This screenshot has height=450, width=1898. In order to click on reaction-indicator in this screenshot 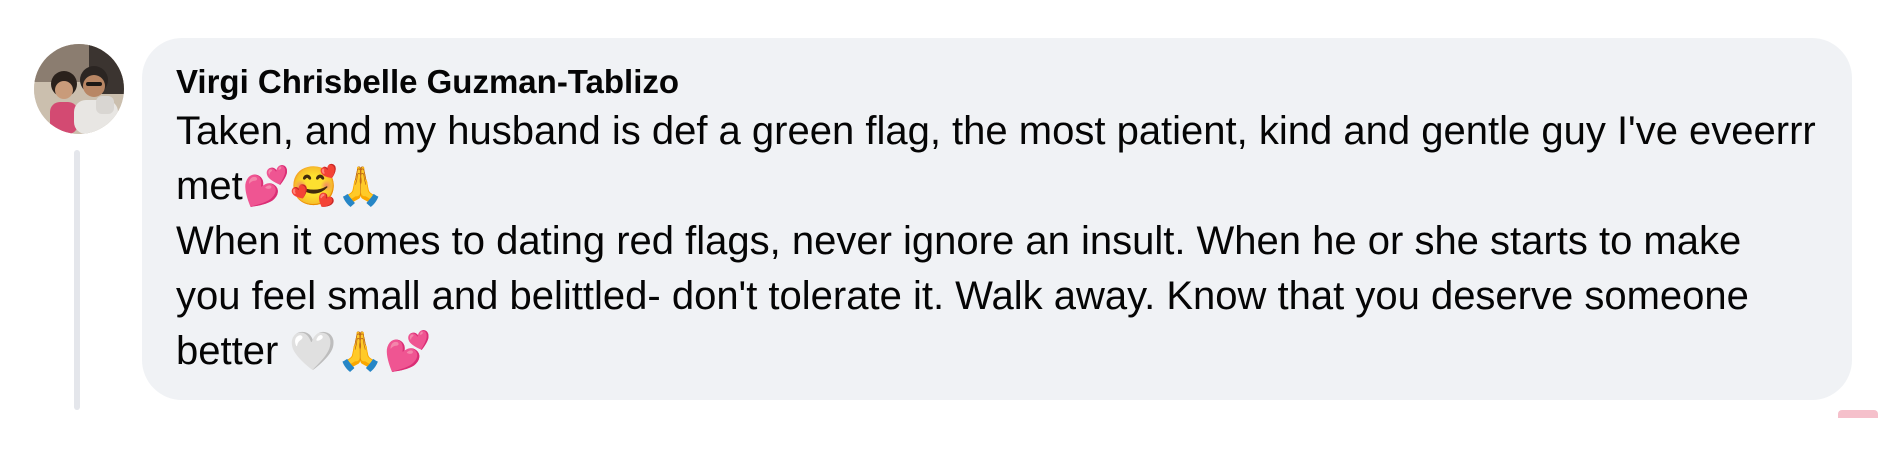, I will do `click(1858, 414)`.